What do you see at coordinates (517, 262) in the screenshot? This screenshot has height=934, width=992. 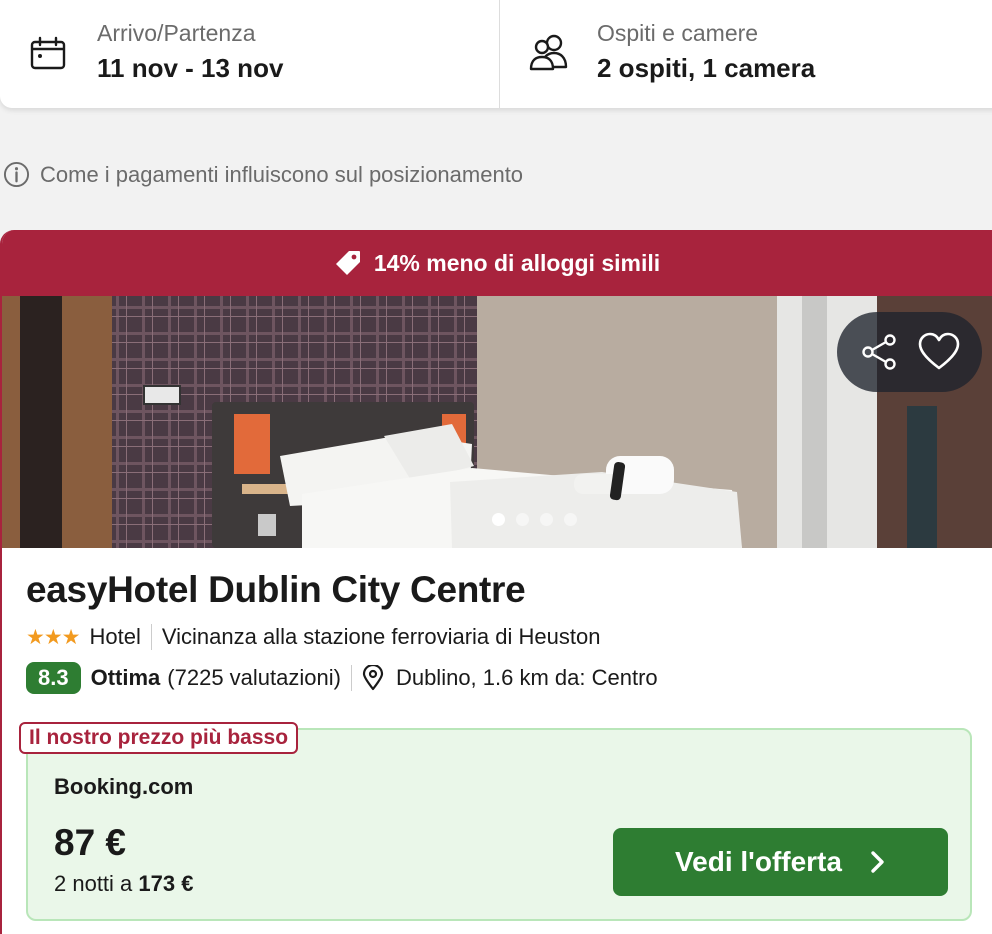 I see `deal-text: 14% meno di alloggi simili` at bounding box center [517, 262].